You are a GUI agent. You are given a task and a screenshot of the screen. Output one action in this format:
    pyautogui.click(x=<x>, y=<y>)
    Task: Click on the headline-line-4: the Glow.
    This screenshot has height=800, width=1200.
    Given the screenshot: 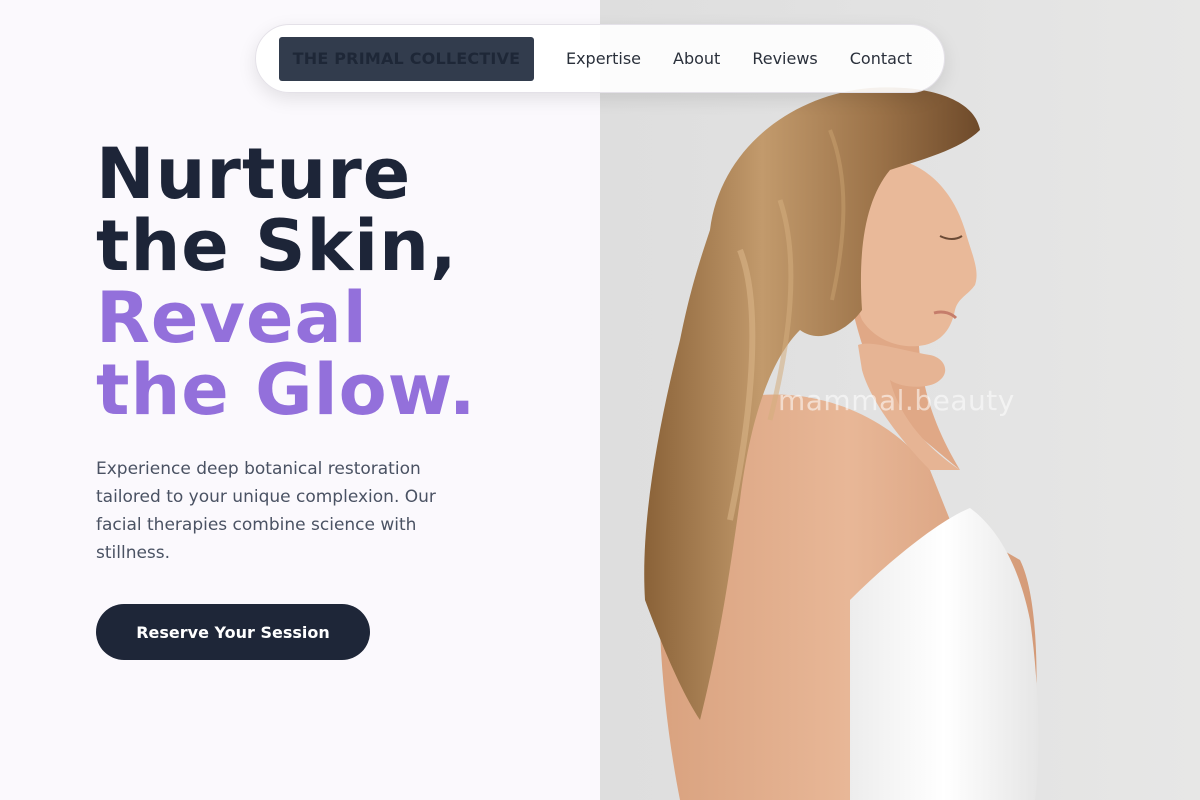 What is the action you would take?
    pyautogui.click(x=286, y=390)
    